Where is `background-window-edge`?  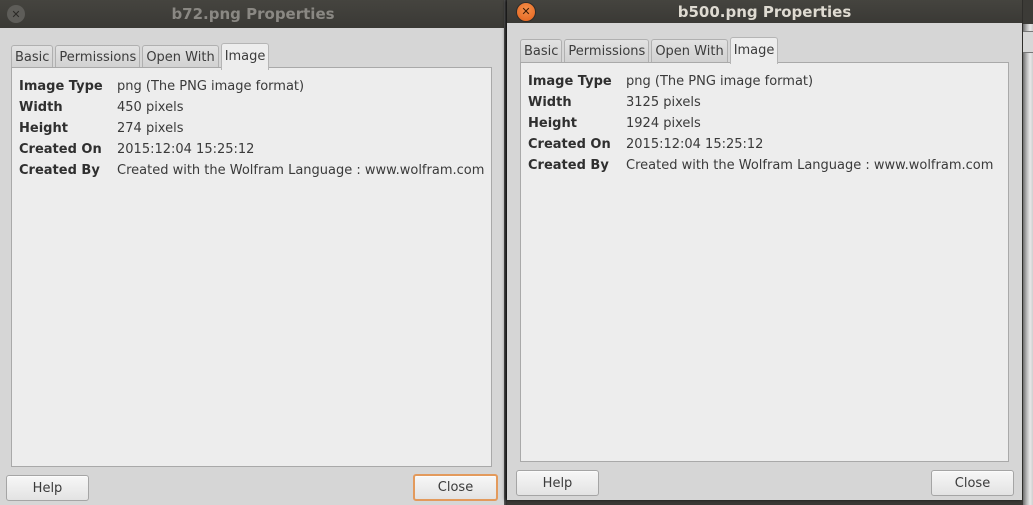
background-window-edge is located at coordinates (1028, 252).